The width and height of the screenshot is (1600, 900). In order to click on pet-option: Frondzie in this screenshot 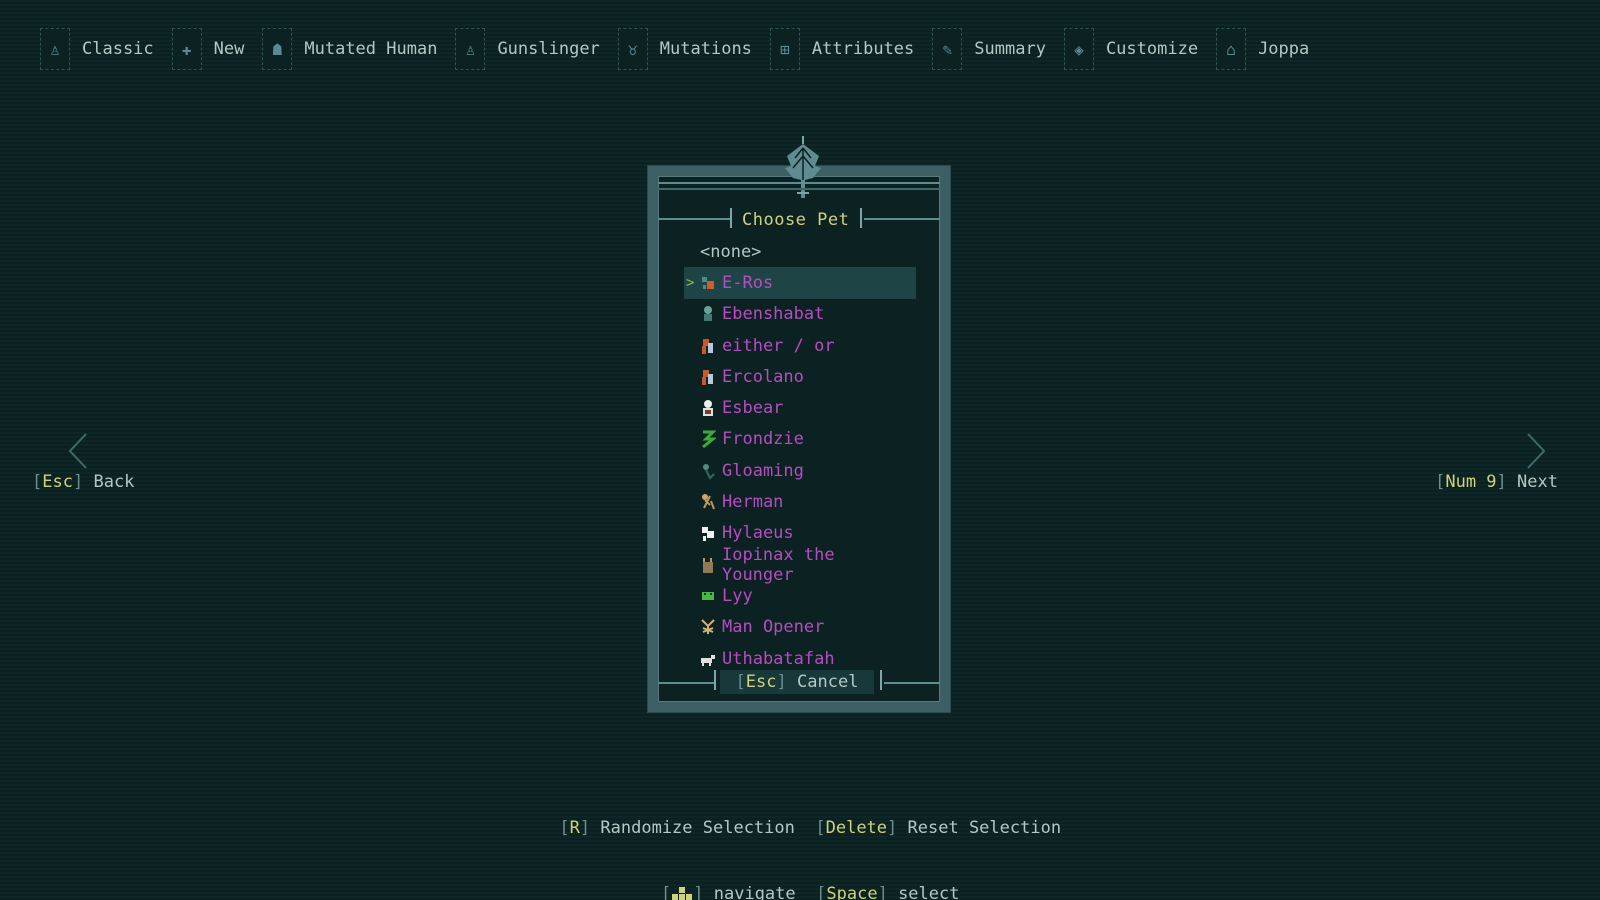, I will do `click(800, 439)`.